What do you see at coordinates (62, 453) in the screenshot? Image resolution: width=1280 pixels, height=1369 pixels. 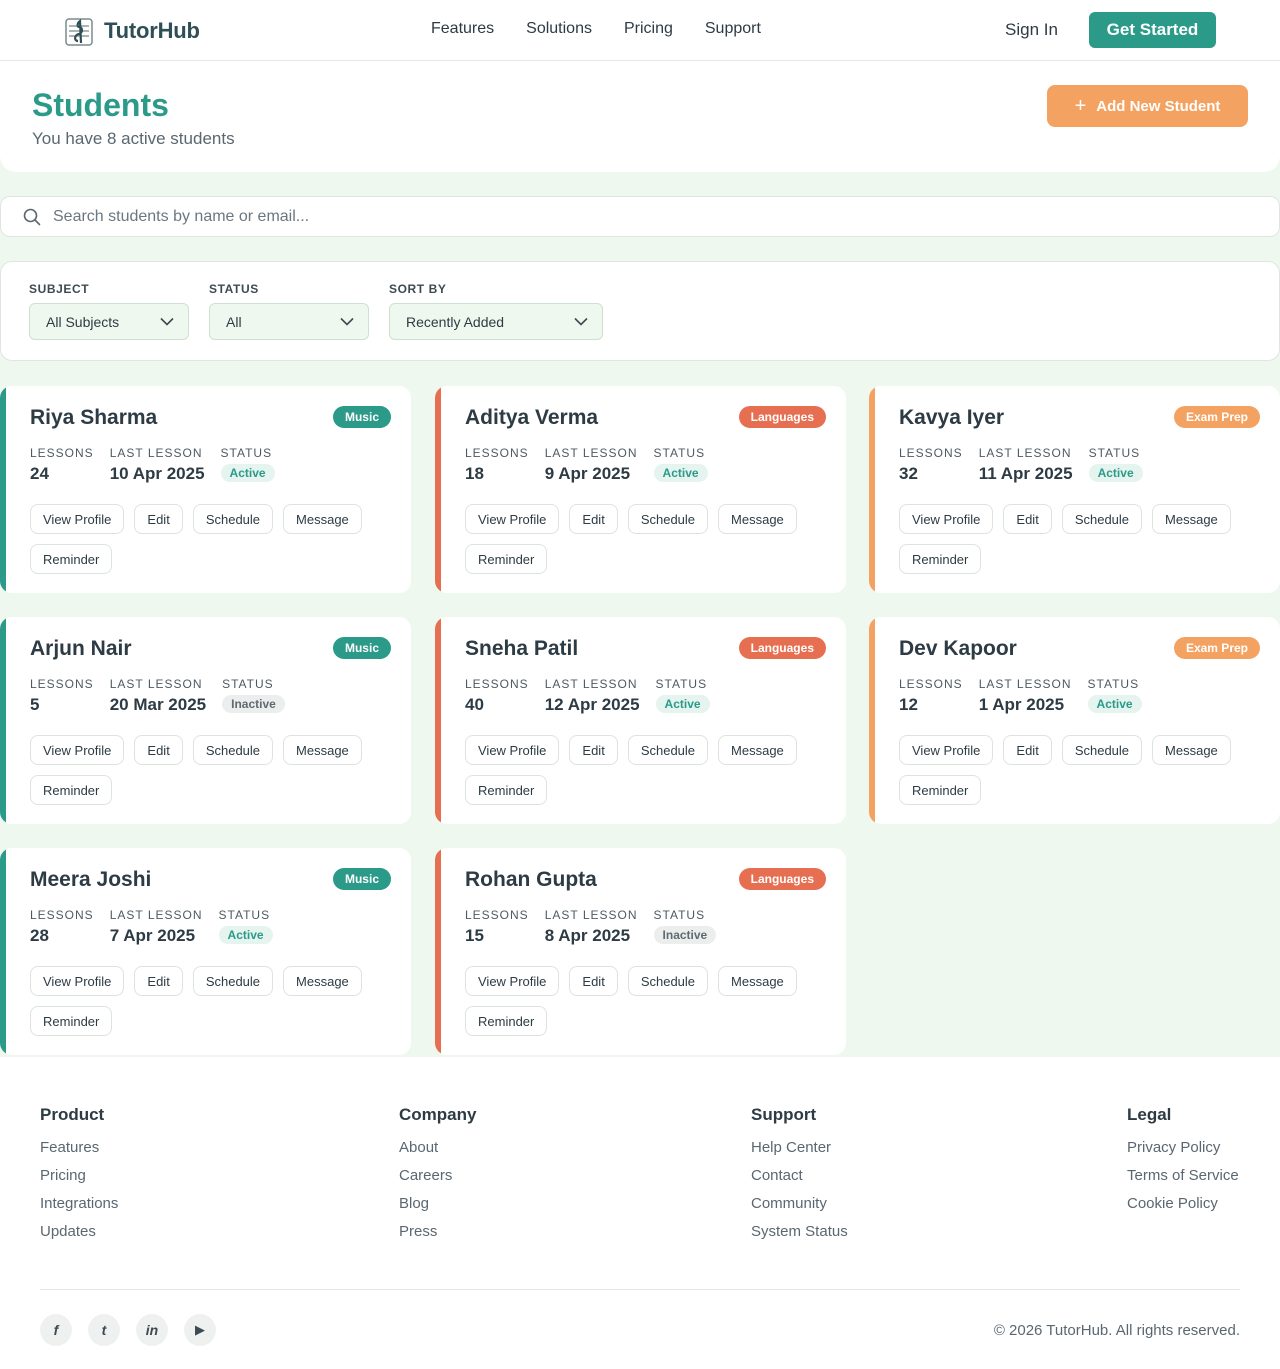 I see `lessons-label: LESSONS` at bounding box center [62, 453].